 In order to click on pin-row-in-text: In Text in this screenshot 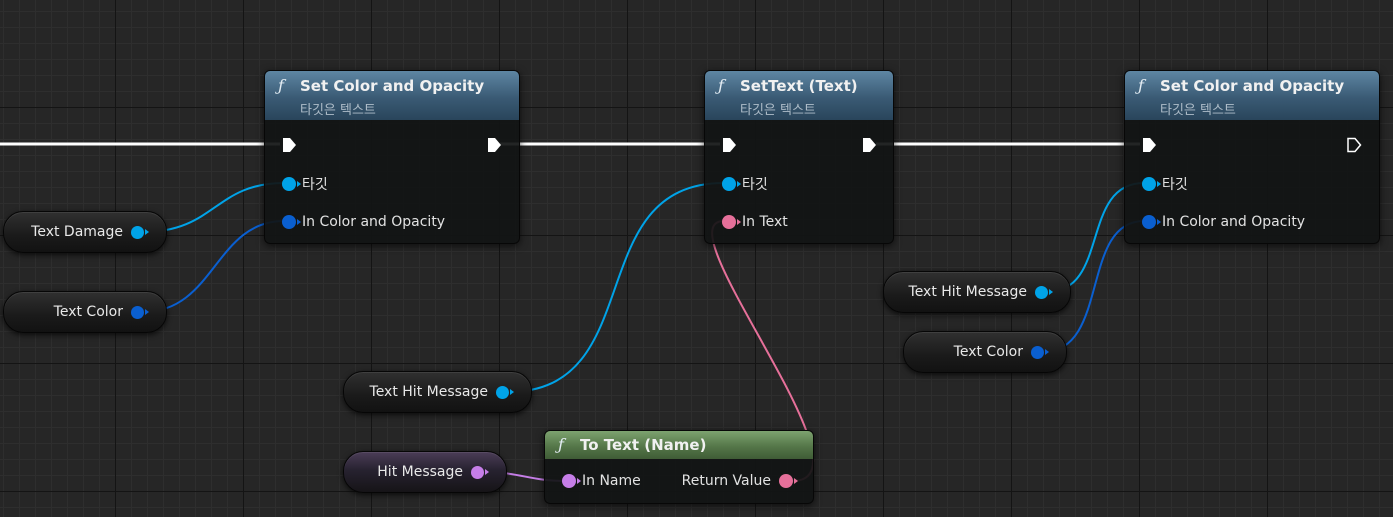, I will do `click(755, 222)`.